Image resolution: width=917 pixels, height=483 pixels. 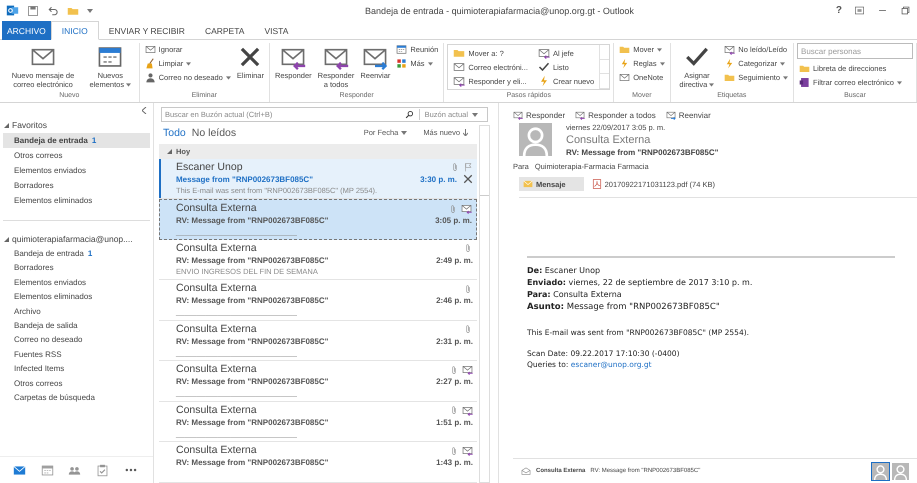 I want to click on ribbon-tab: VISTA, so click(x=276, y=30).